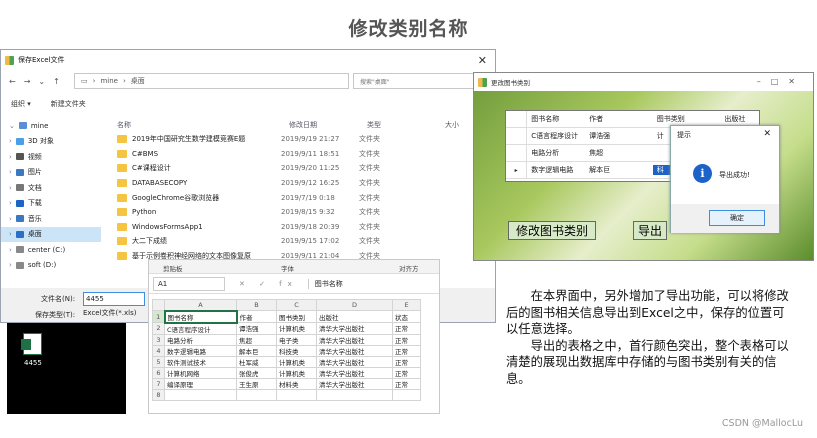  What do you see at coordinates (256, 339) in the screenshot?
I see `cell: 焦超` at bounding box center [256, 339].